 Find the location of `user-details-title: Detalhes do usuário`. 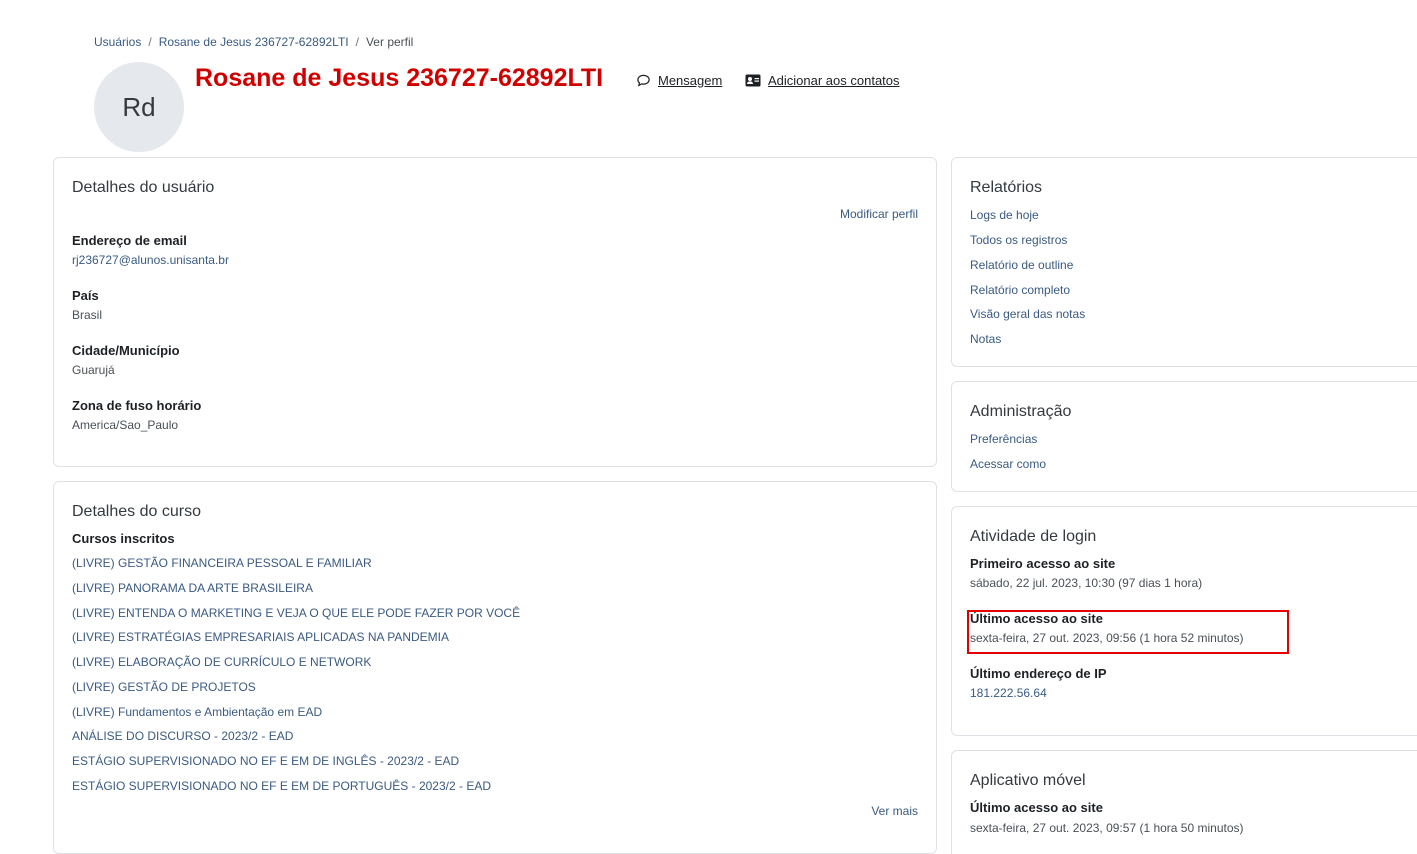

user-details-title: Detalhes do usuário is located at coordinates (143, 187).